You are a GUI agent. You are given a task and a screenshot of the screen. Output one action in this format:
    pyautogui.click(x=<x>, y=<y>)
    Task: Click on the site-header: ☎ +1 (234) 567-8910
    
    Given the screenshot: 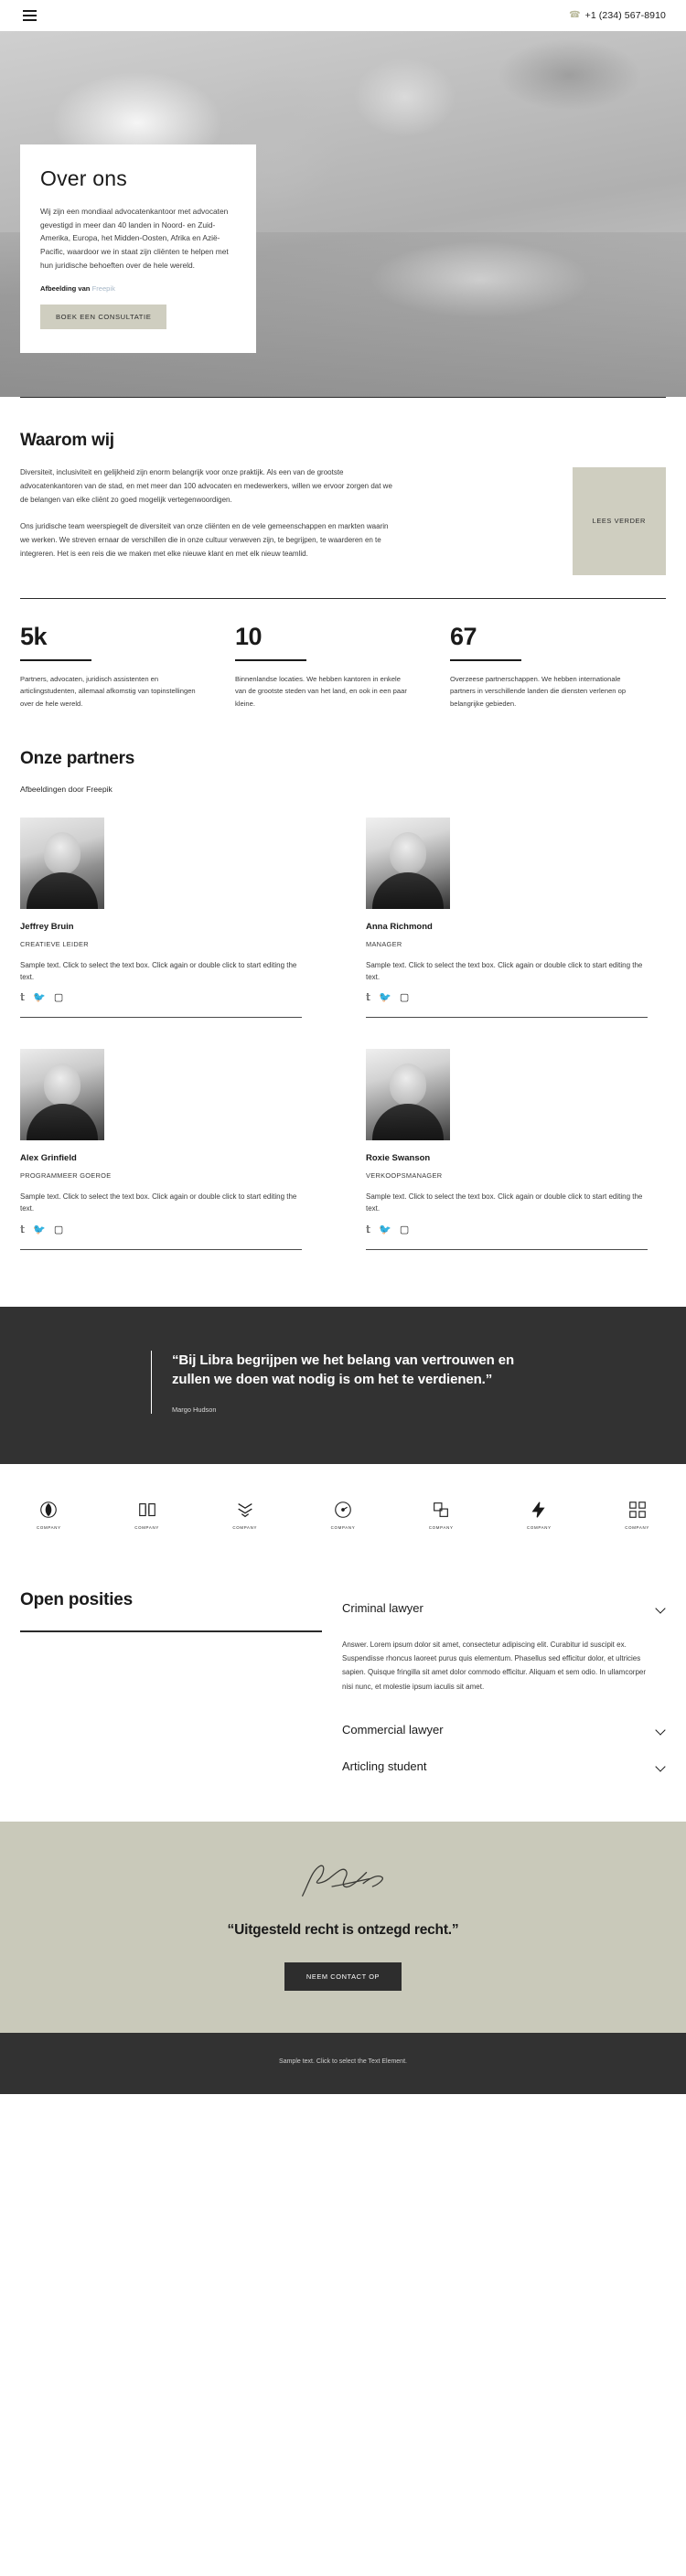 What is the action you would take?
    pyautogui.click(x=343, y=15)
    